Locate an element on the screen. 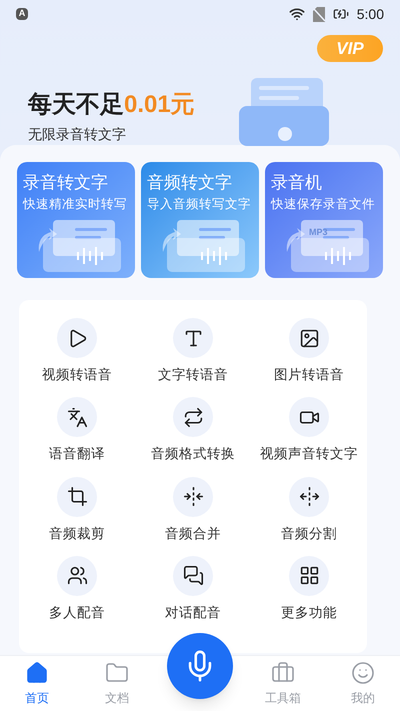 Image resolution: width=400 pixels, height=711 pixels. tool-item: 图片转语音 is located at coordinates (309, 352).